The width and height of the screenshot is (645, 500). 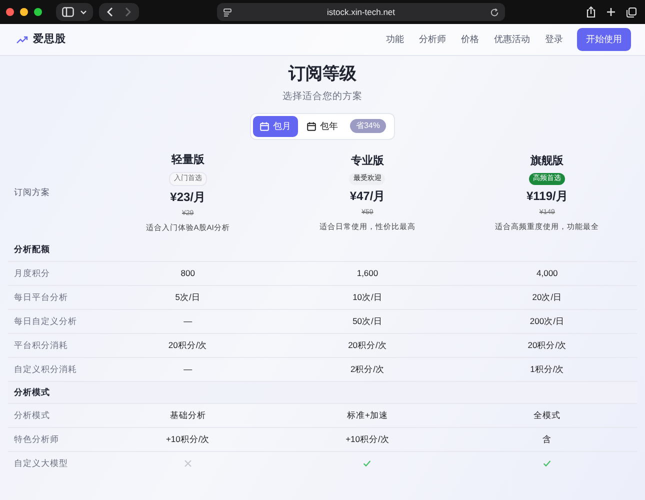 What do you see at coordinates (547, 162) in the screenshot?
I see `plan-name: 旗舰版` at bounding box center [547, 162].